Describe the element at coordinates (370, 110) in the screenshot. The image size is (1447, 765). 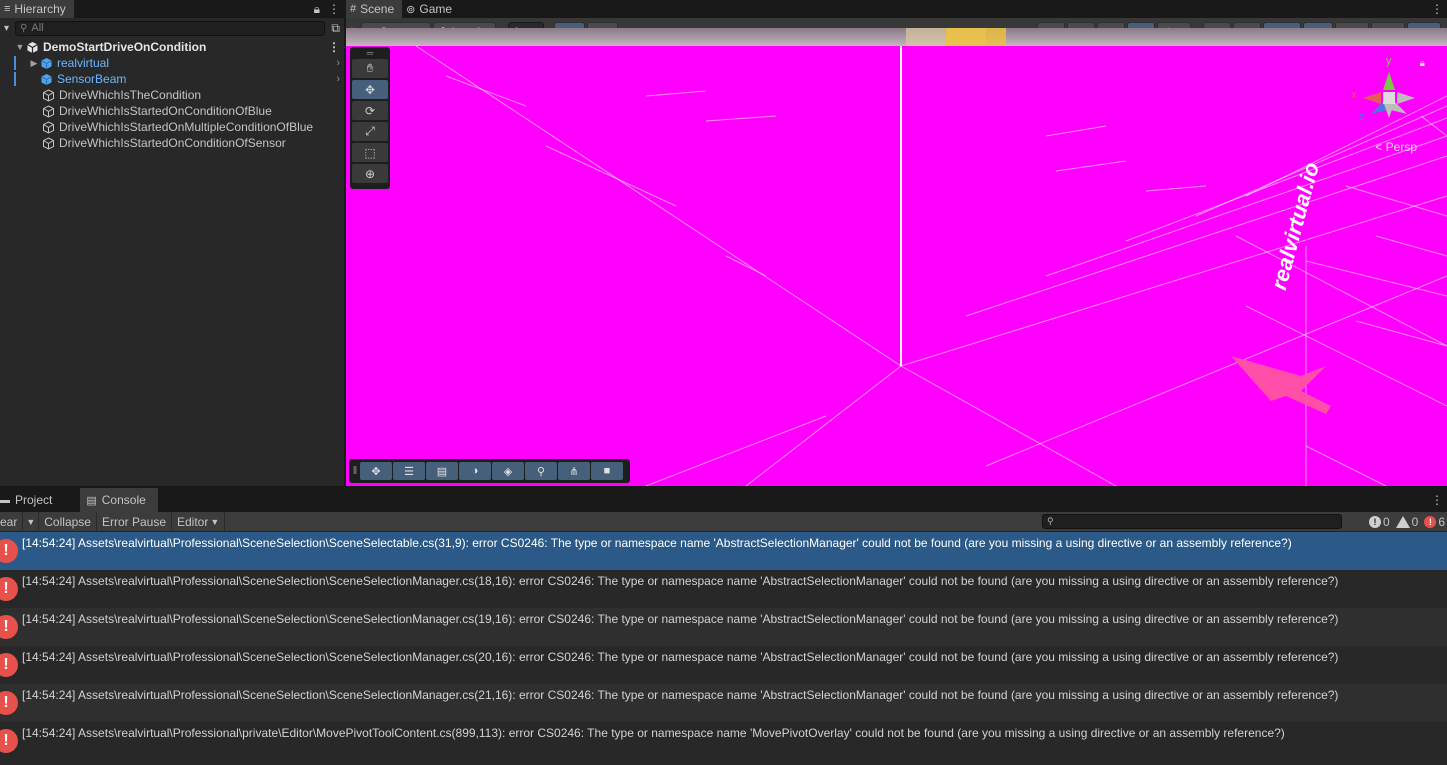
I see `rotate-tool-button: ⟳` at that location.